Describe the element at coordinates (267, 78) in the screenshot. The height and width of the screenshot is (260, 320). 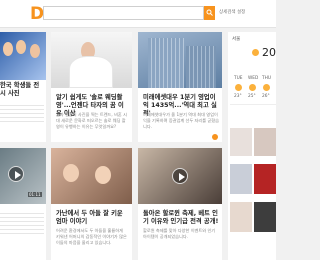
I see `forecast-day: THU` at that location.